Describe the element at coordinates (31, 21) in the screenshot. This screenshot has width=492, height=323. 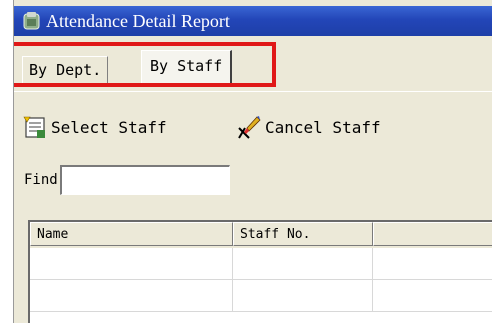
I see `app-icon` at that location.